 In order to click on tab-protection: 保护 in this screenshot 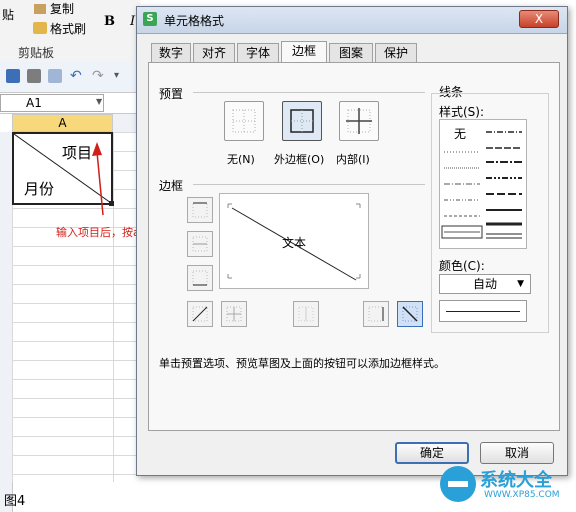, I will do `click(396, 53)`.